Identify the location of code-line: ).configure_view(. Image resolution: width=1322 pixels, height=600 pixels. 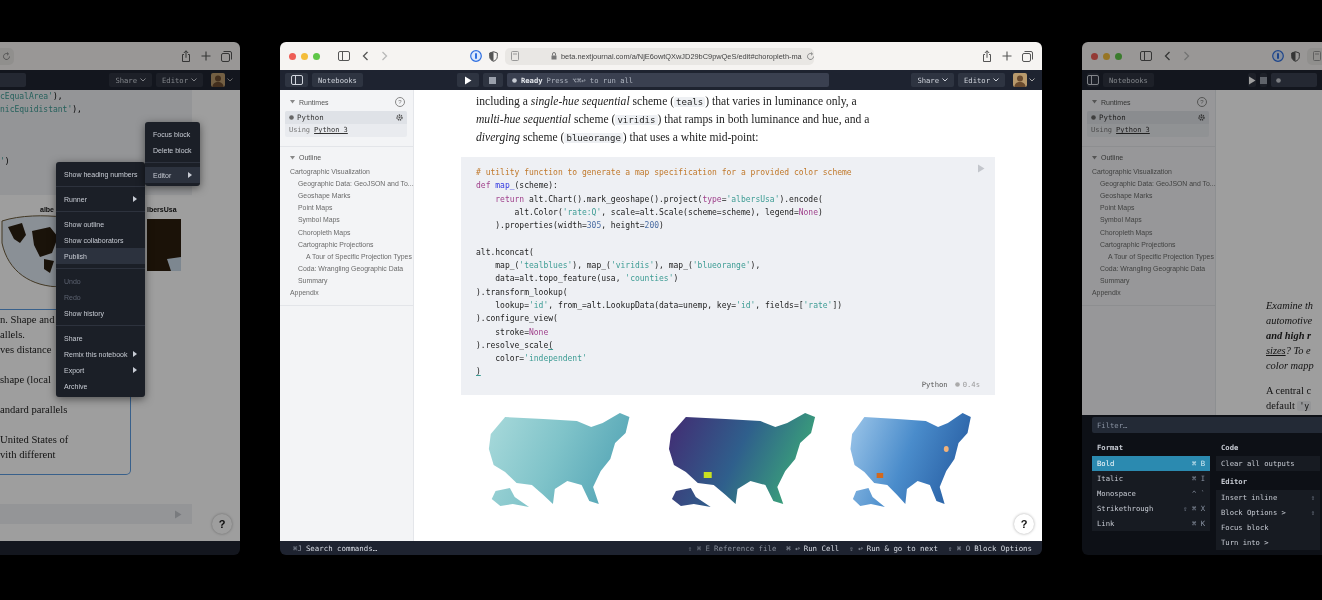
(517, 319).